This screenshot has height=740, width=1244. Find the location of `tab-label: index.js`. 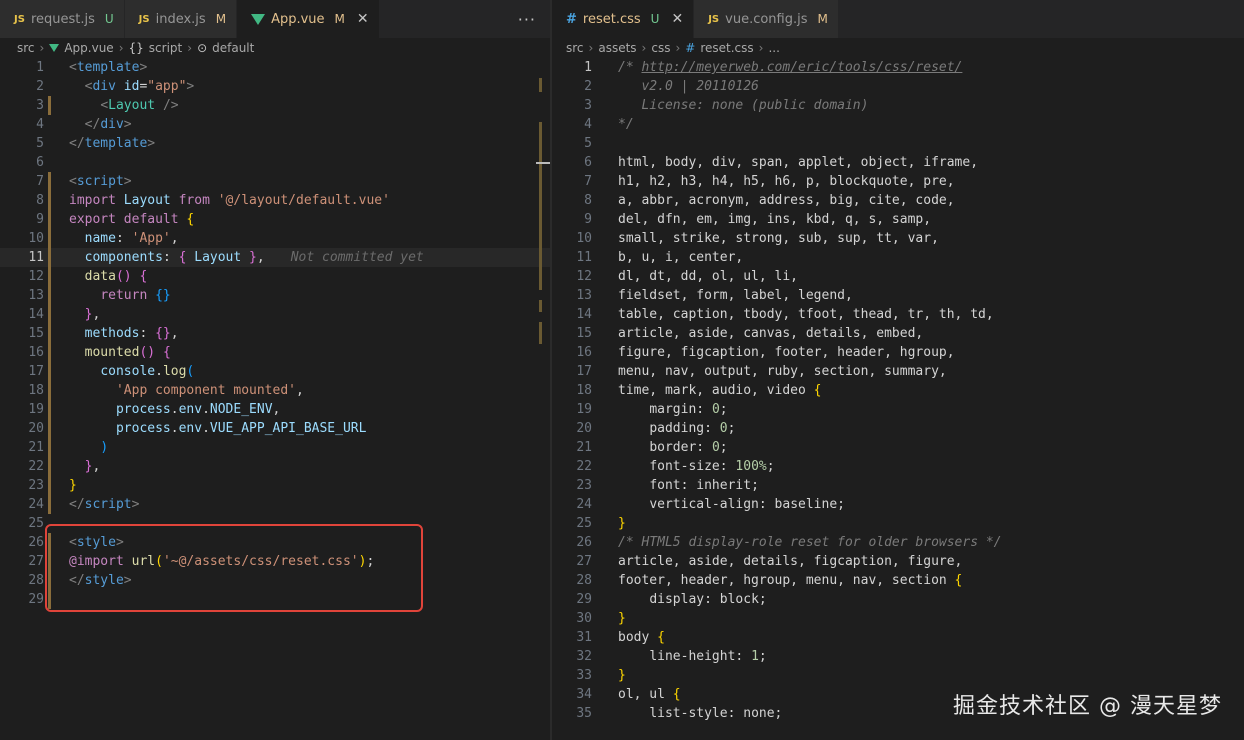

tab-label: index.js is located at coordinates (180, 19).